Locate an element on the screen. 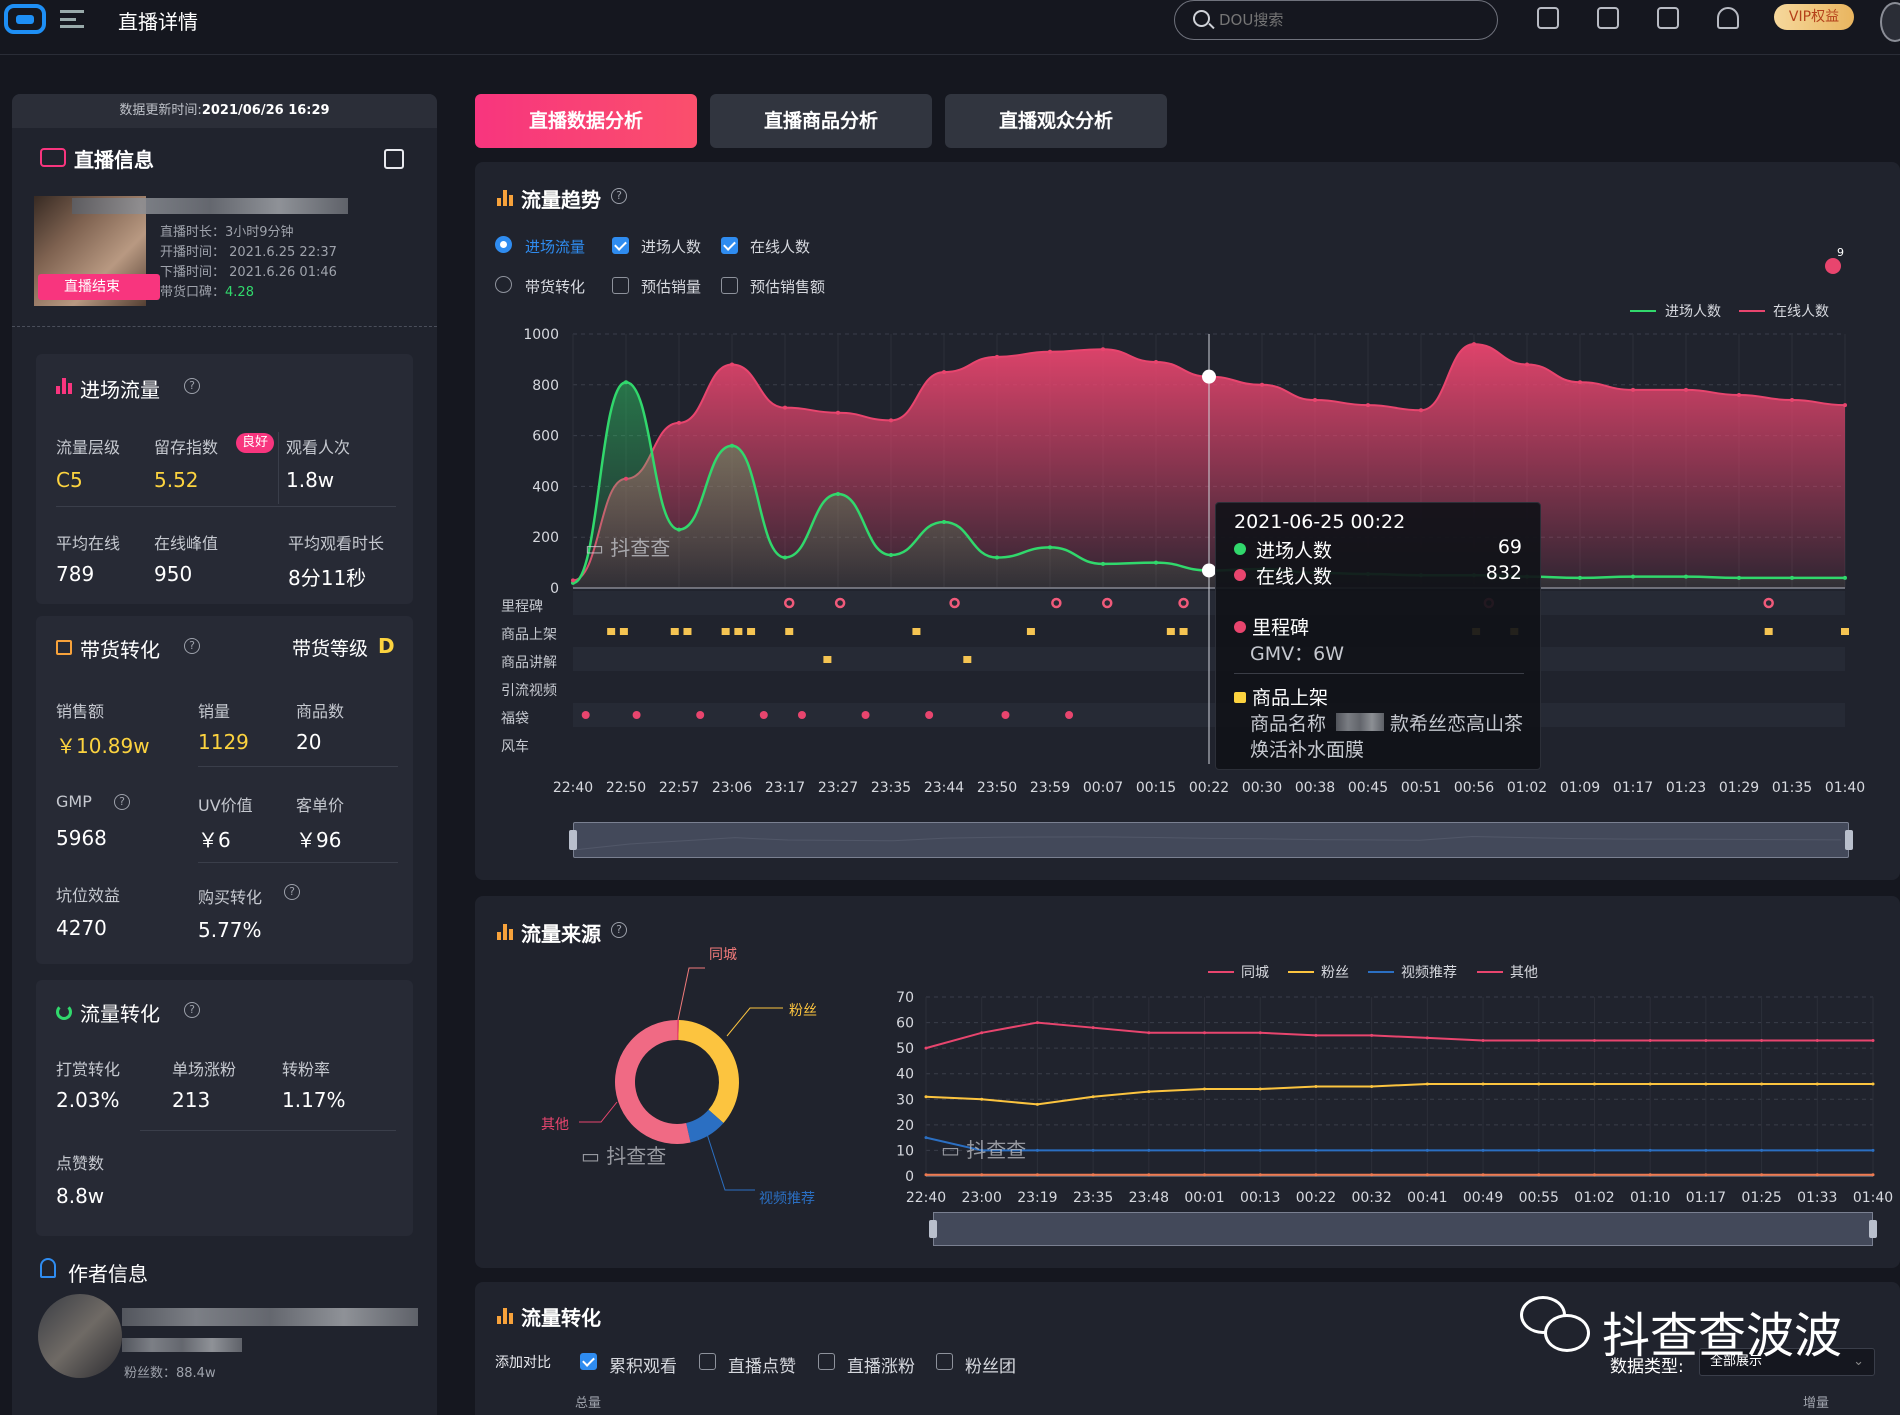  donut-slice-fans is located at coordinates (708, 1072).